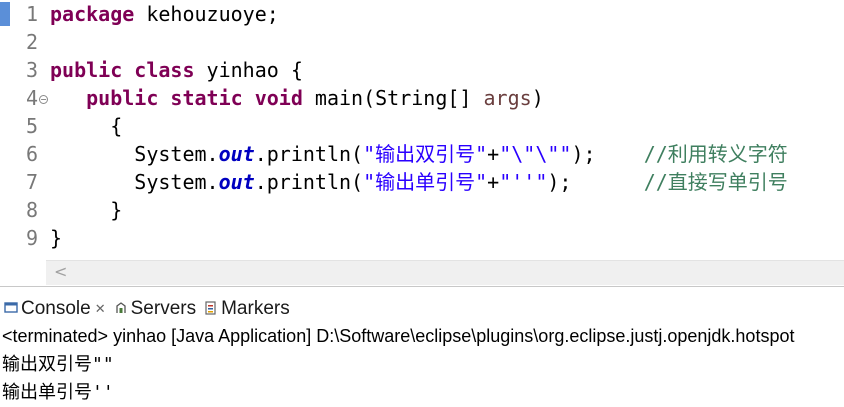 This screenshot has width=844, height=407. What do you see at coordinates (715, 154) in the screenshot?
I see `code-token: //利用转义字符` at bounding box center [715, 154].